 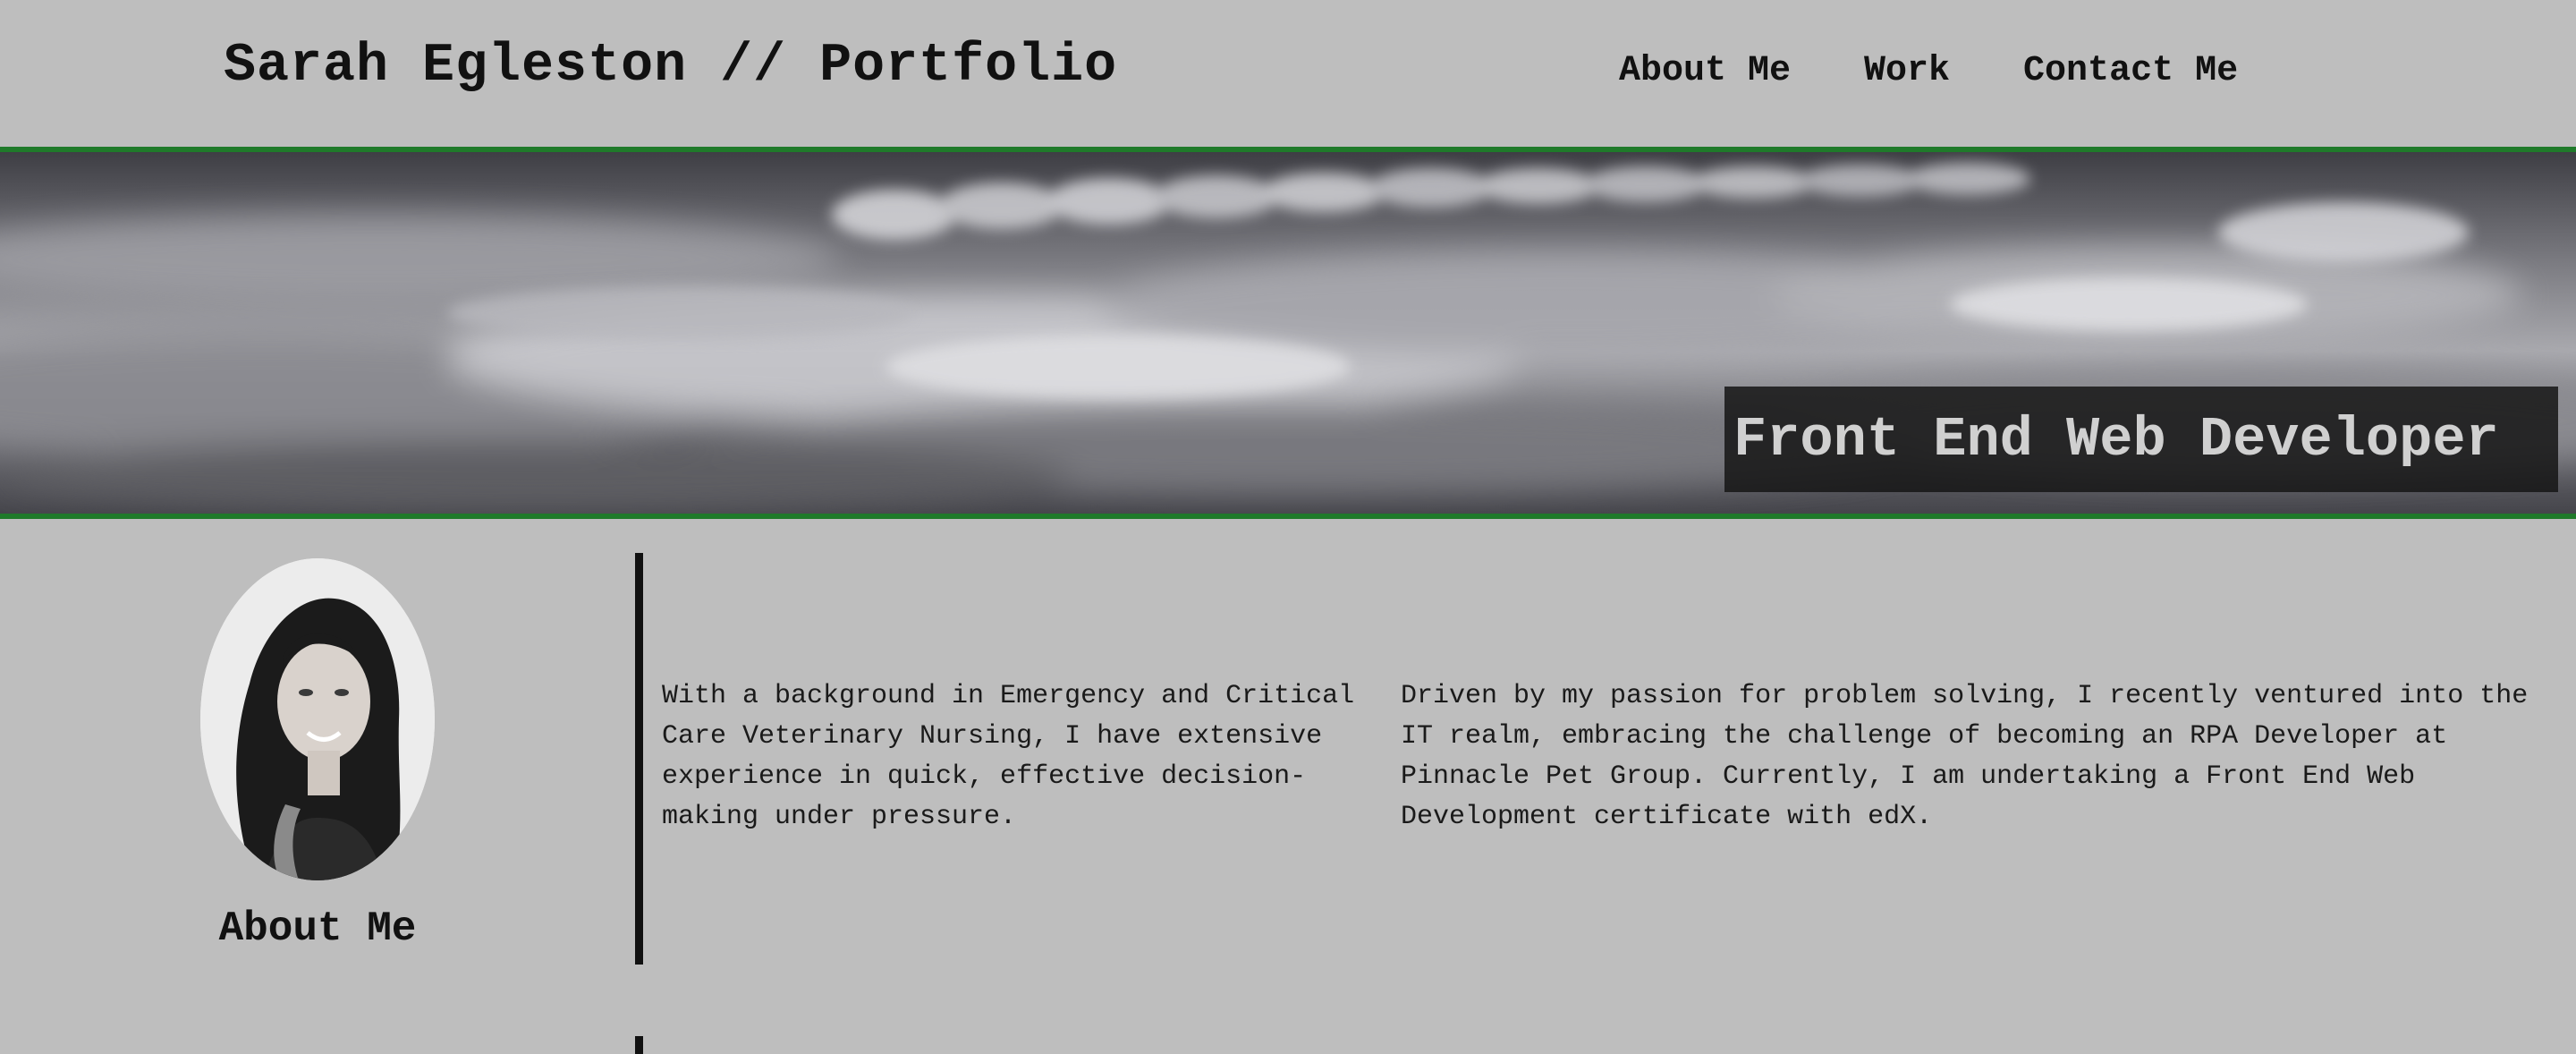 I want to click on next-section-divider, so click(x=639, y=1045).